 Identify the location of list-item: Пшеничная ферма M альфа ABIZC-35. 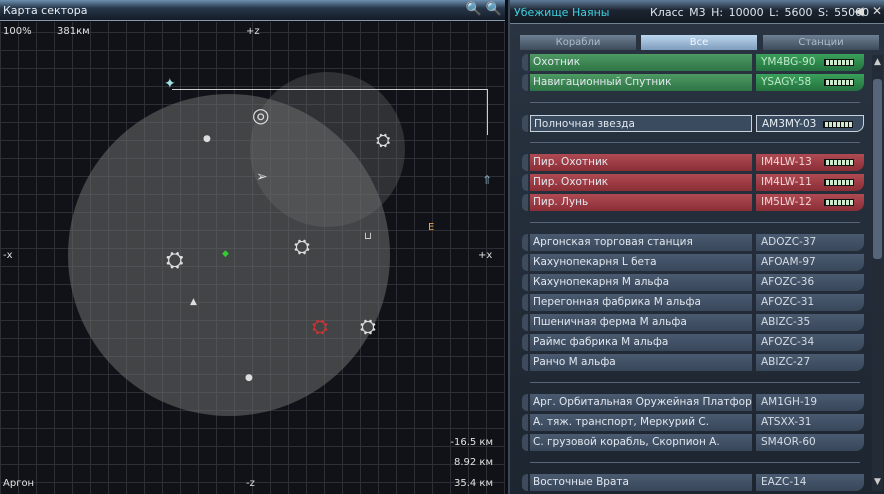
(694, 322).